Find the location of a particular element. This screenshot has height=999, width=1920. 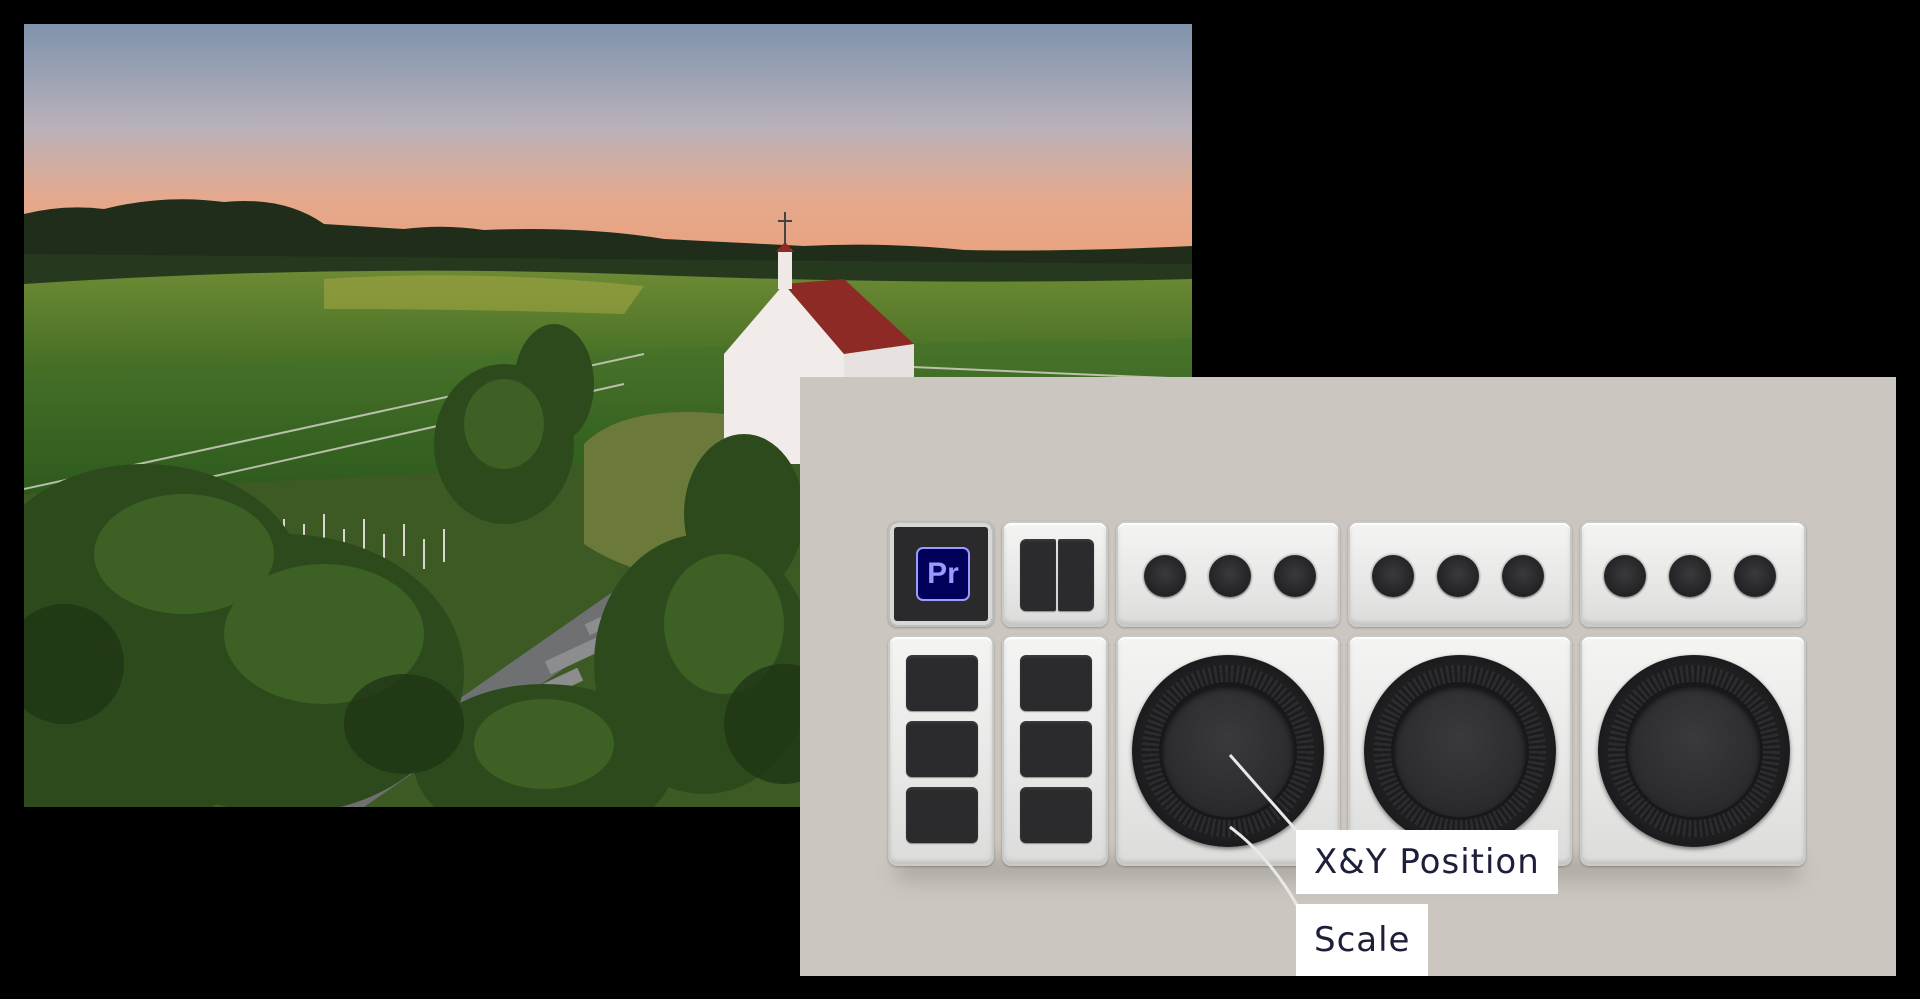

xy-position-label: X&Y Position is located at coordinates (1427, 862).